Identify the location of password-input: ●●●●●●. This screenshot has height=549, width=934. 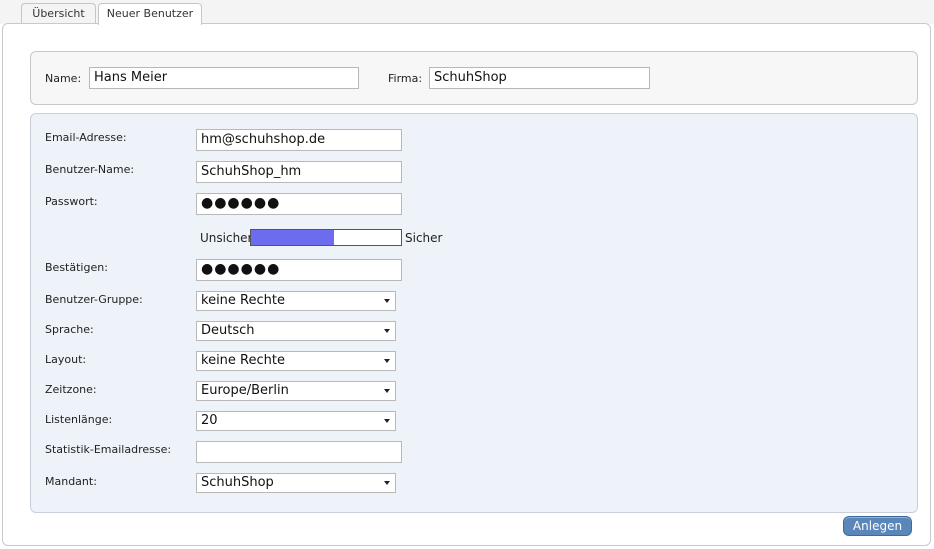
(299, 204).